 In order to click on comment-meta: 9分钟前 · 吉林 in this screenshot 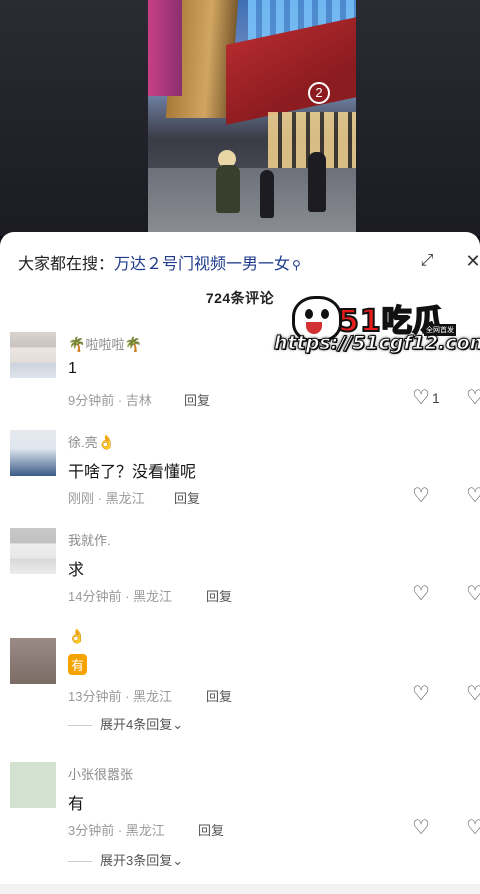, I will do `click(110, 400)`.